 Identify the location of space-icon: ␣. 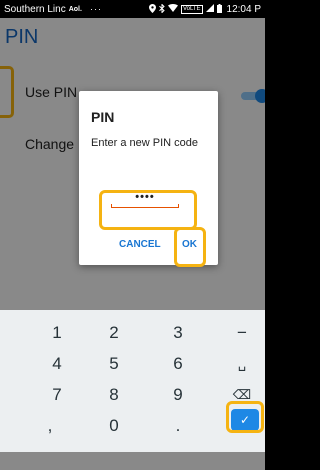
(242, 364).